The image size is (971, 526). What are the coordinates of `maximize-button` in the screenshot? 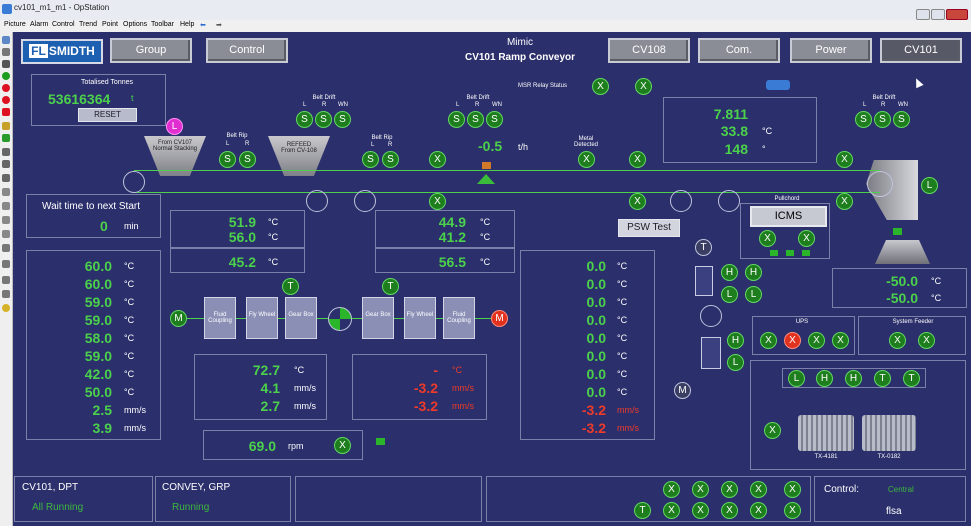 It's located at (938, 14).